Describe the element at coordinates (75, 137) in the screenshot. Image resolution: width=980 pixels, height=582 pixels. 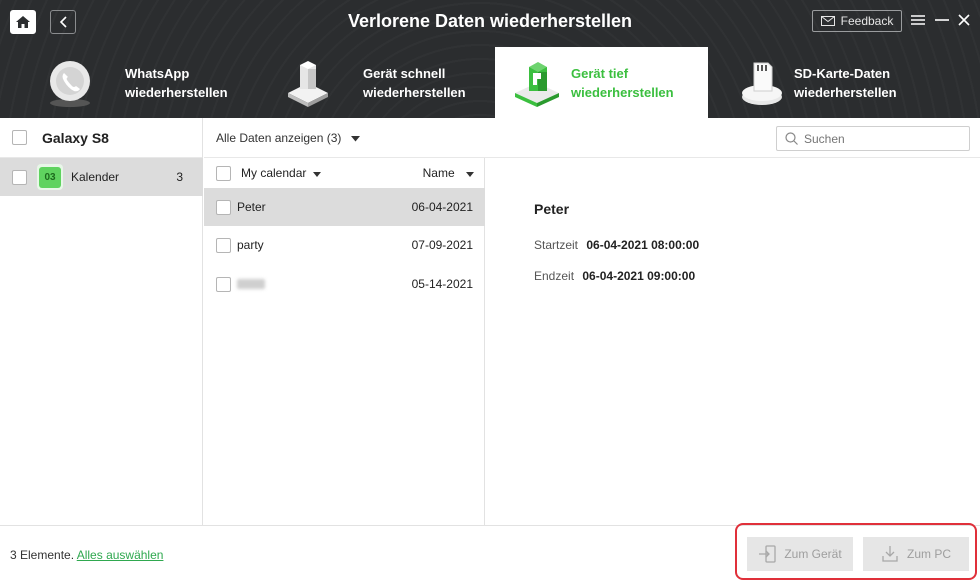
I see `device-name: Galaxy S8` at that location.